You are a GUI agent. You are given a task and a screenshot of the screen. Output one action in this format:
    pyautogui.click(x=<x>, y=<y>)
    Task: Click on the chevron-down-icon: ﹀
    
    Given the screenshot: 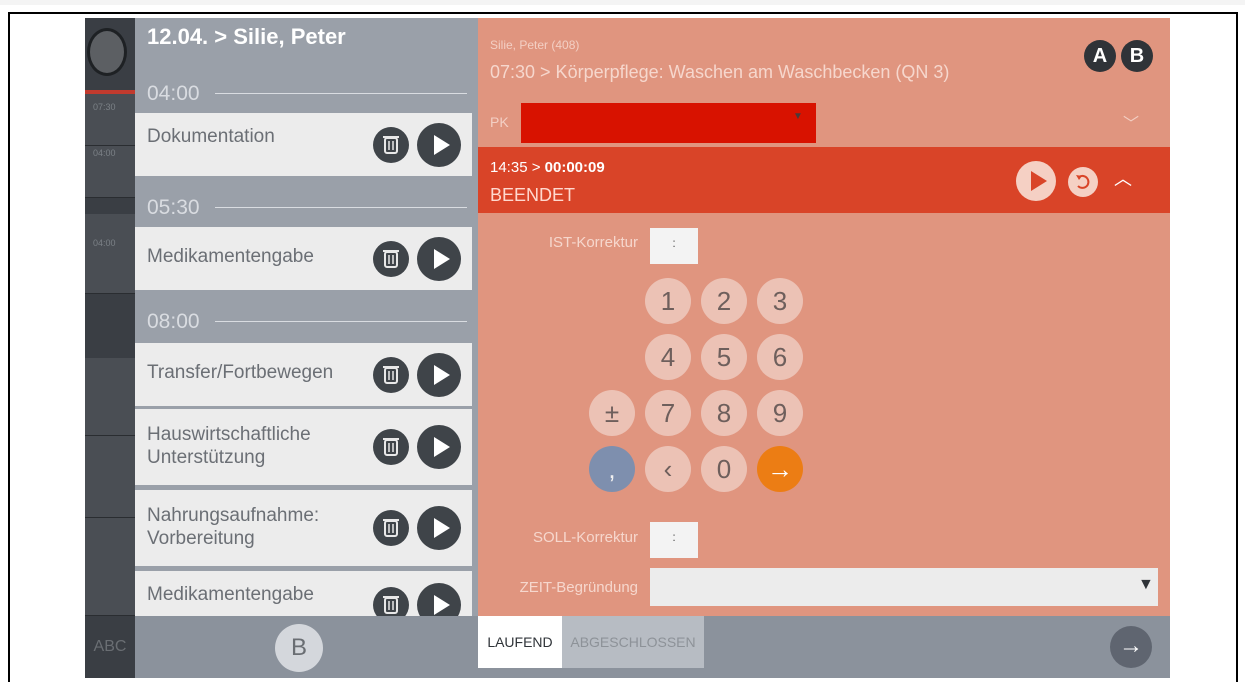 What is the action you would take?
    pyautogui.click(x=1131, y=122)
    